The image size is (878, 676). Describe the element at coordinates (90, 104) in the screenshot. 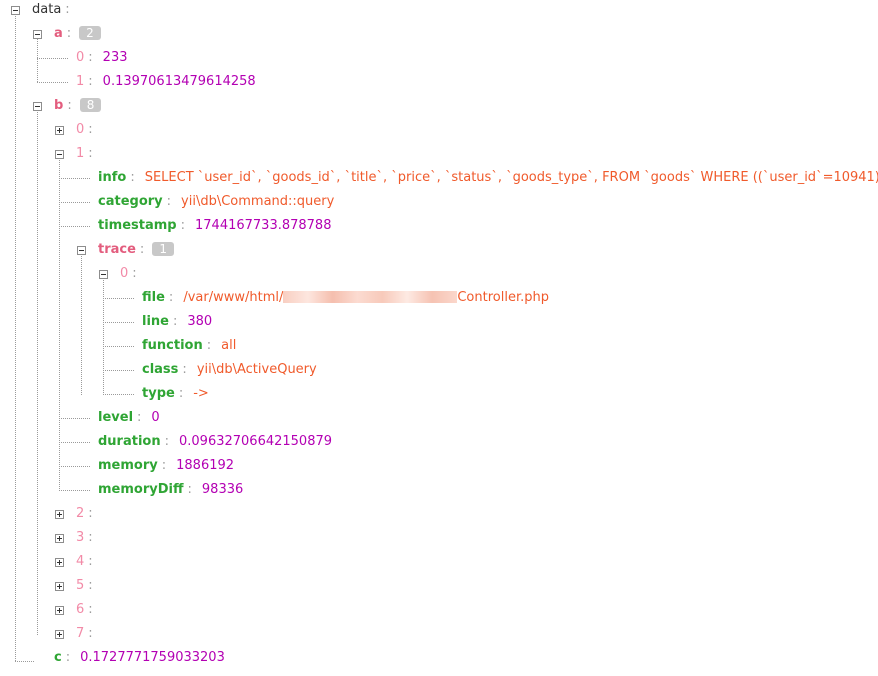

I see `count-badge: 8` at that location.